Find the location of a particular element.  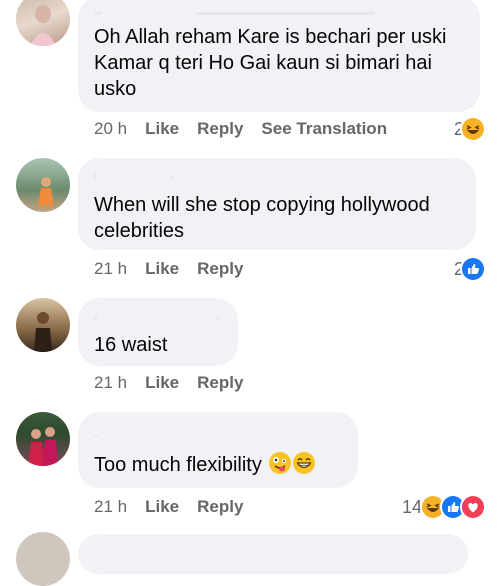

comment-bubble: Too much flexibility is located at coordinates (218, 450).